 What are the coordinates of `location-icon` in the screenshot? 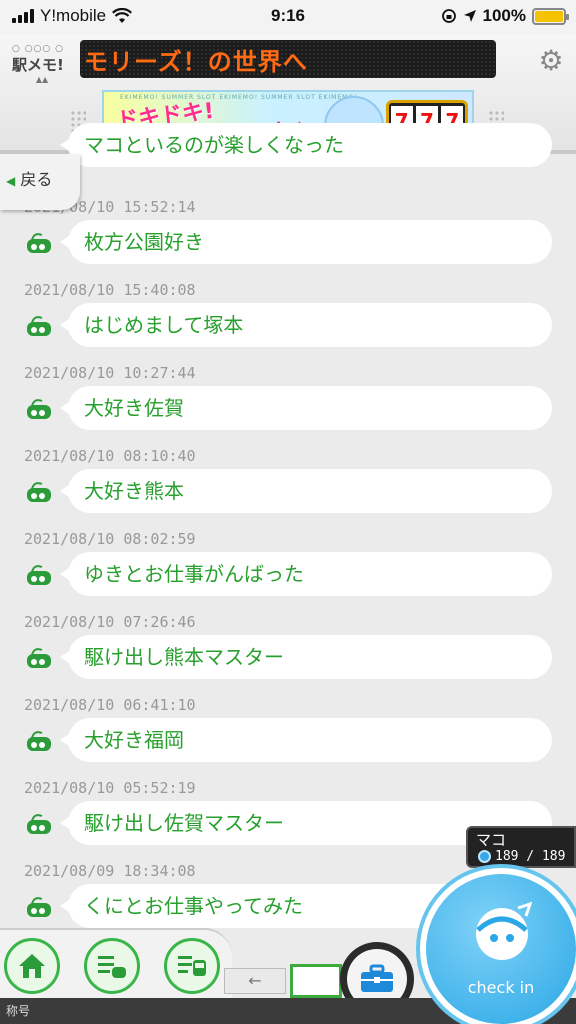 It's located at (469, 16).